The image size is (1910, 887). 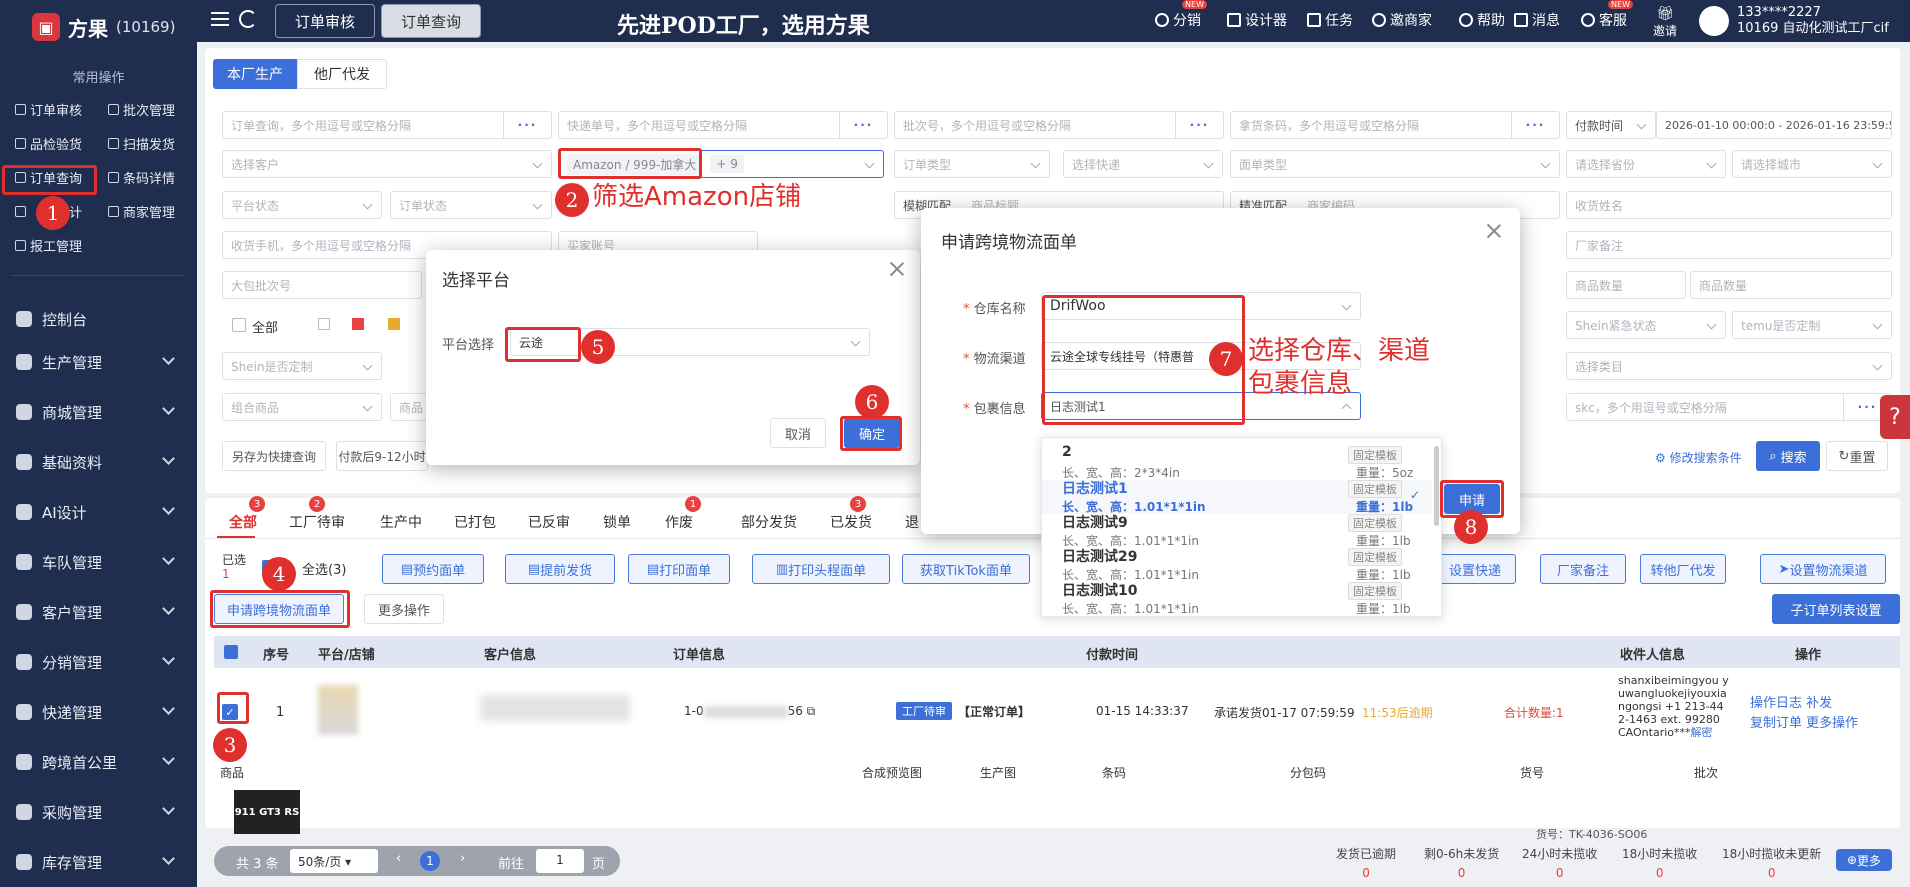 I want to click on reserve-waybill-button: ▤ 预约面单, so click(x=433, y=569).